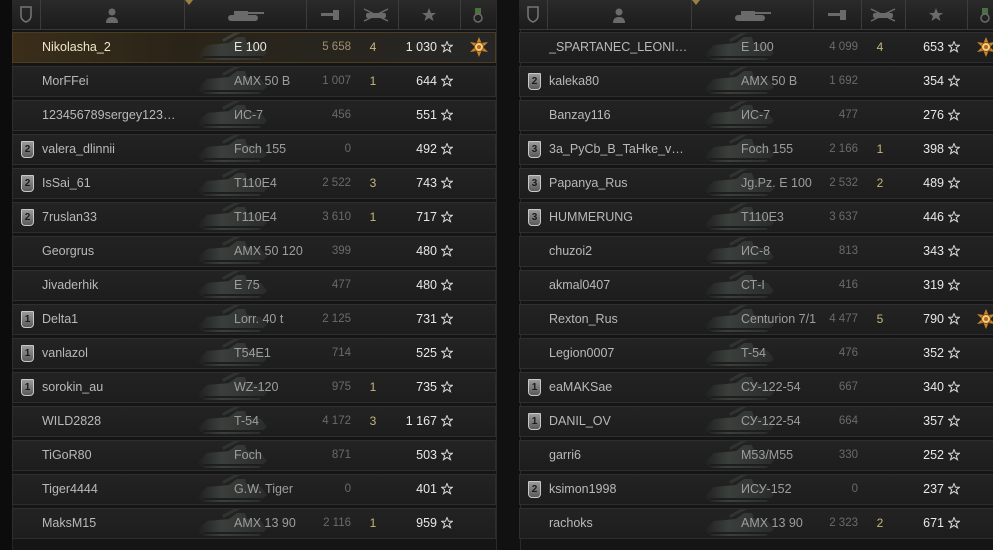  What do you see at coordinates (848, 455) in the screenshot?
I see `damage-value: 330` at bounding box center [848, 455].